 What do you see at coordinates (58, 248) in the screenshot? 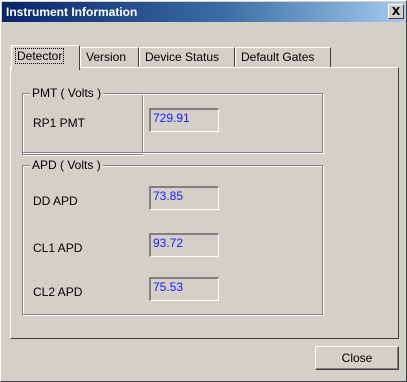
I see `cl1-apd-label: CL1 APD` at bounding box center [58, 248].